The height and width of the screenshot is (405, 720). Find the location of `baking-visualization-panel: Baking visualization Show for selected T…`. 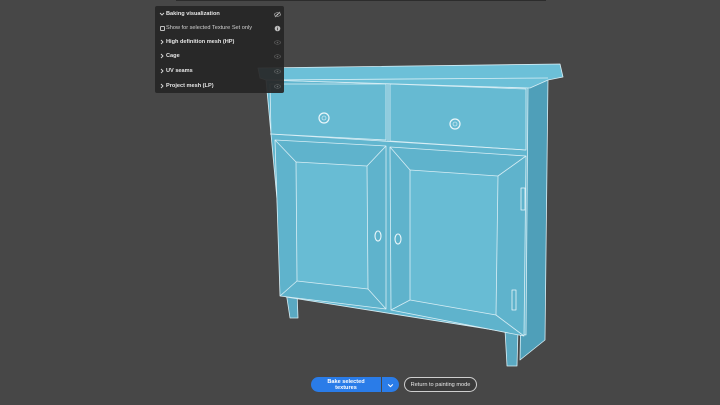

baking-visualization-panel: Baking visualization Show for selected T… is located at coordinates (219, 49).